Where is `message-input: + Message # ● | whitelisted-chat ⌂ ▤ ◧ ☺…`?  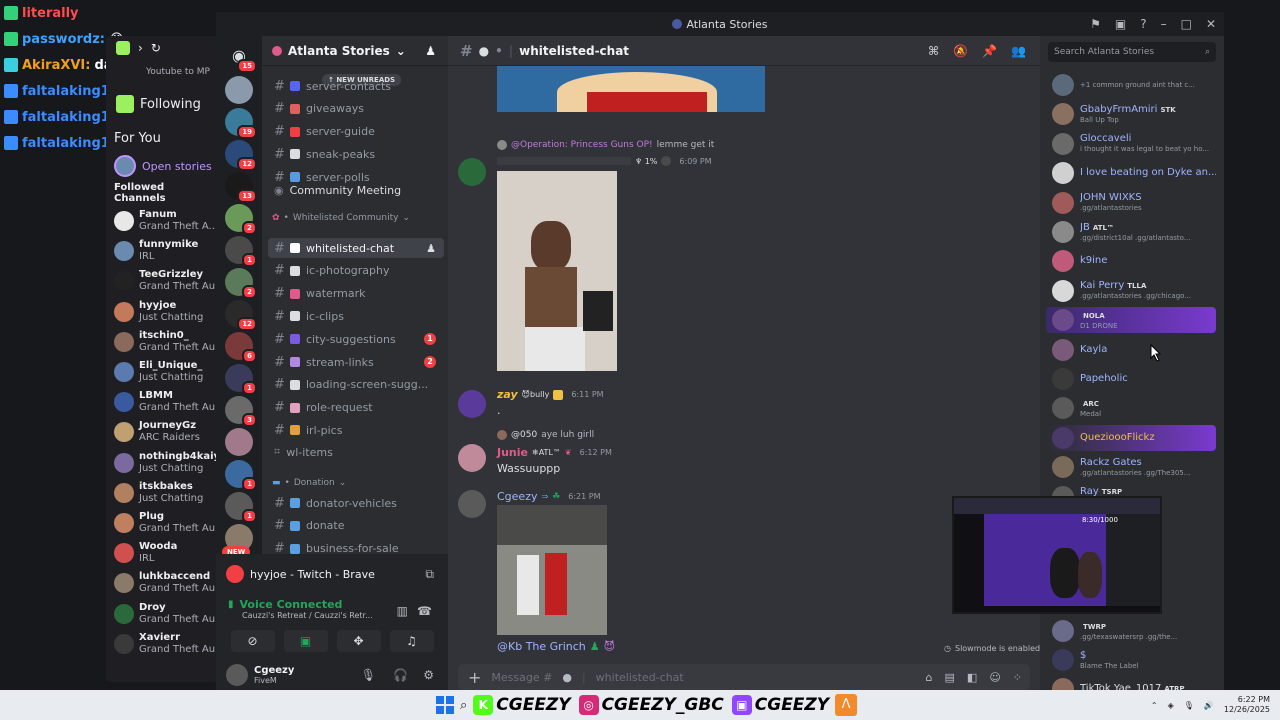 message-input: + Message # ● | whitelisted-chat ⌂ ▤ ◧ ☺… is located at coordinates (744, 677).